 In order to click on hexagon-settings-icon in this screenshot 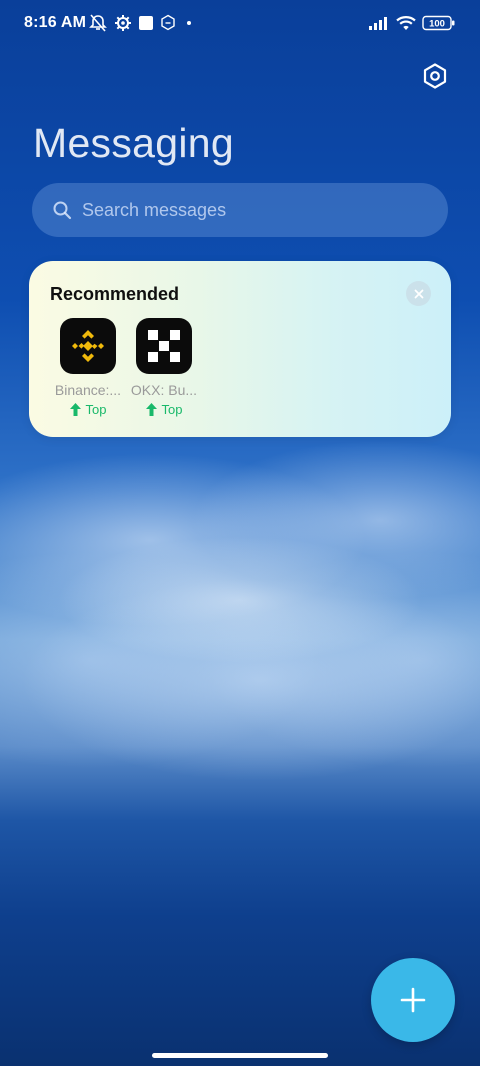, I will do `click(435, 76)`.